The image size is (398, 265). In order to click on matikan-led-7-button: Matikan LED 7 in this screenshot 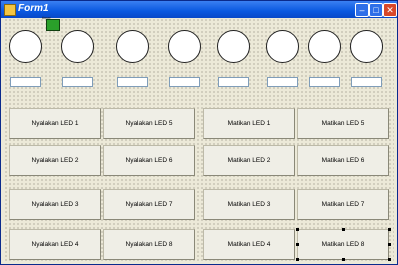, I will do `click(343, 204)`.